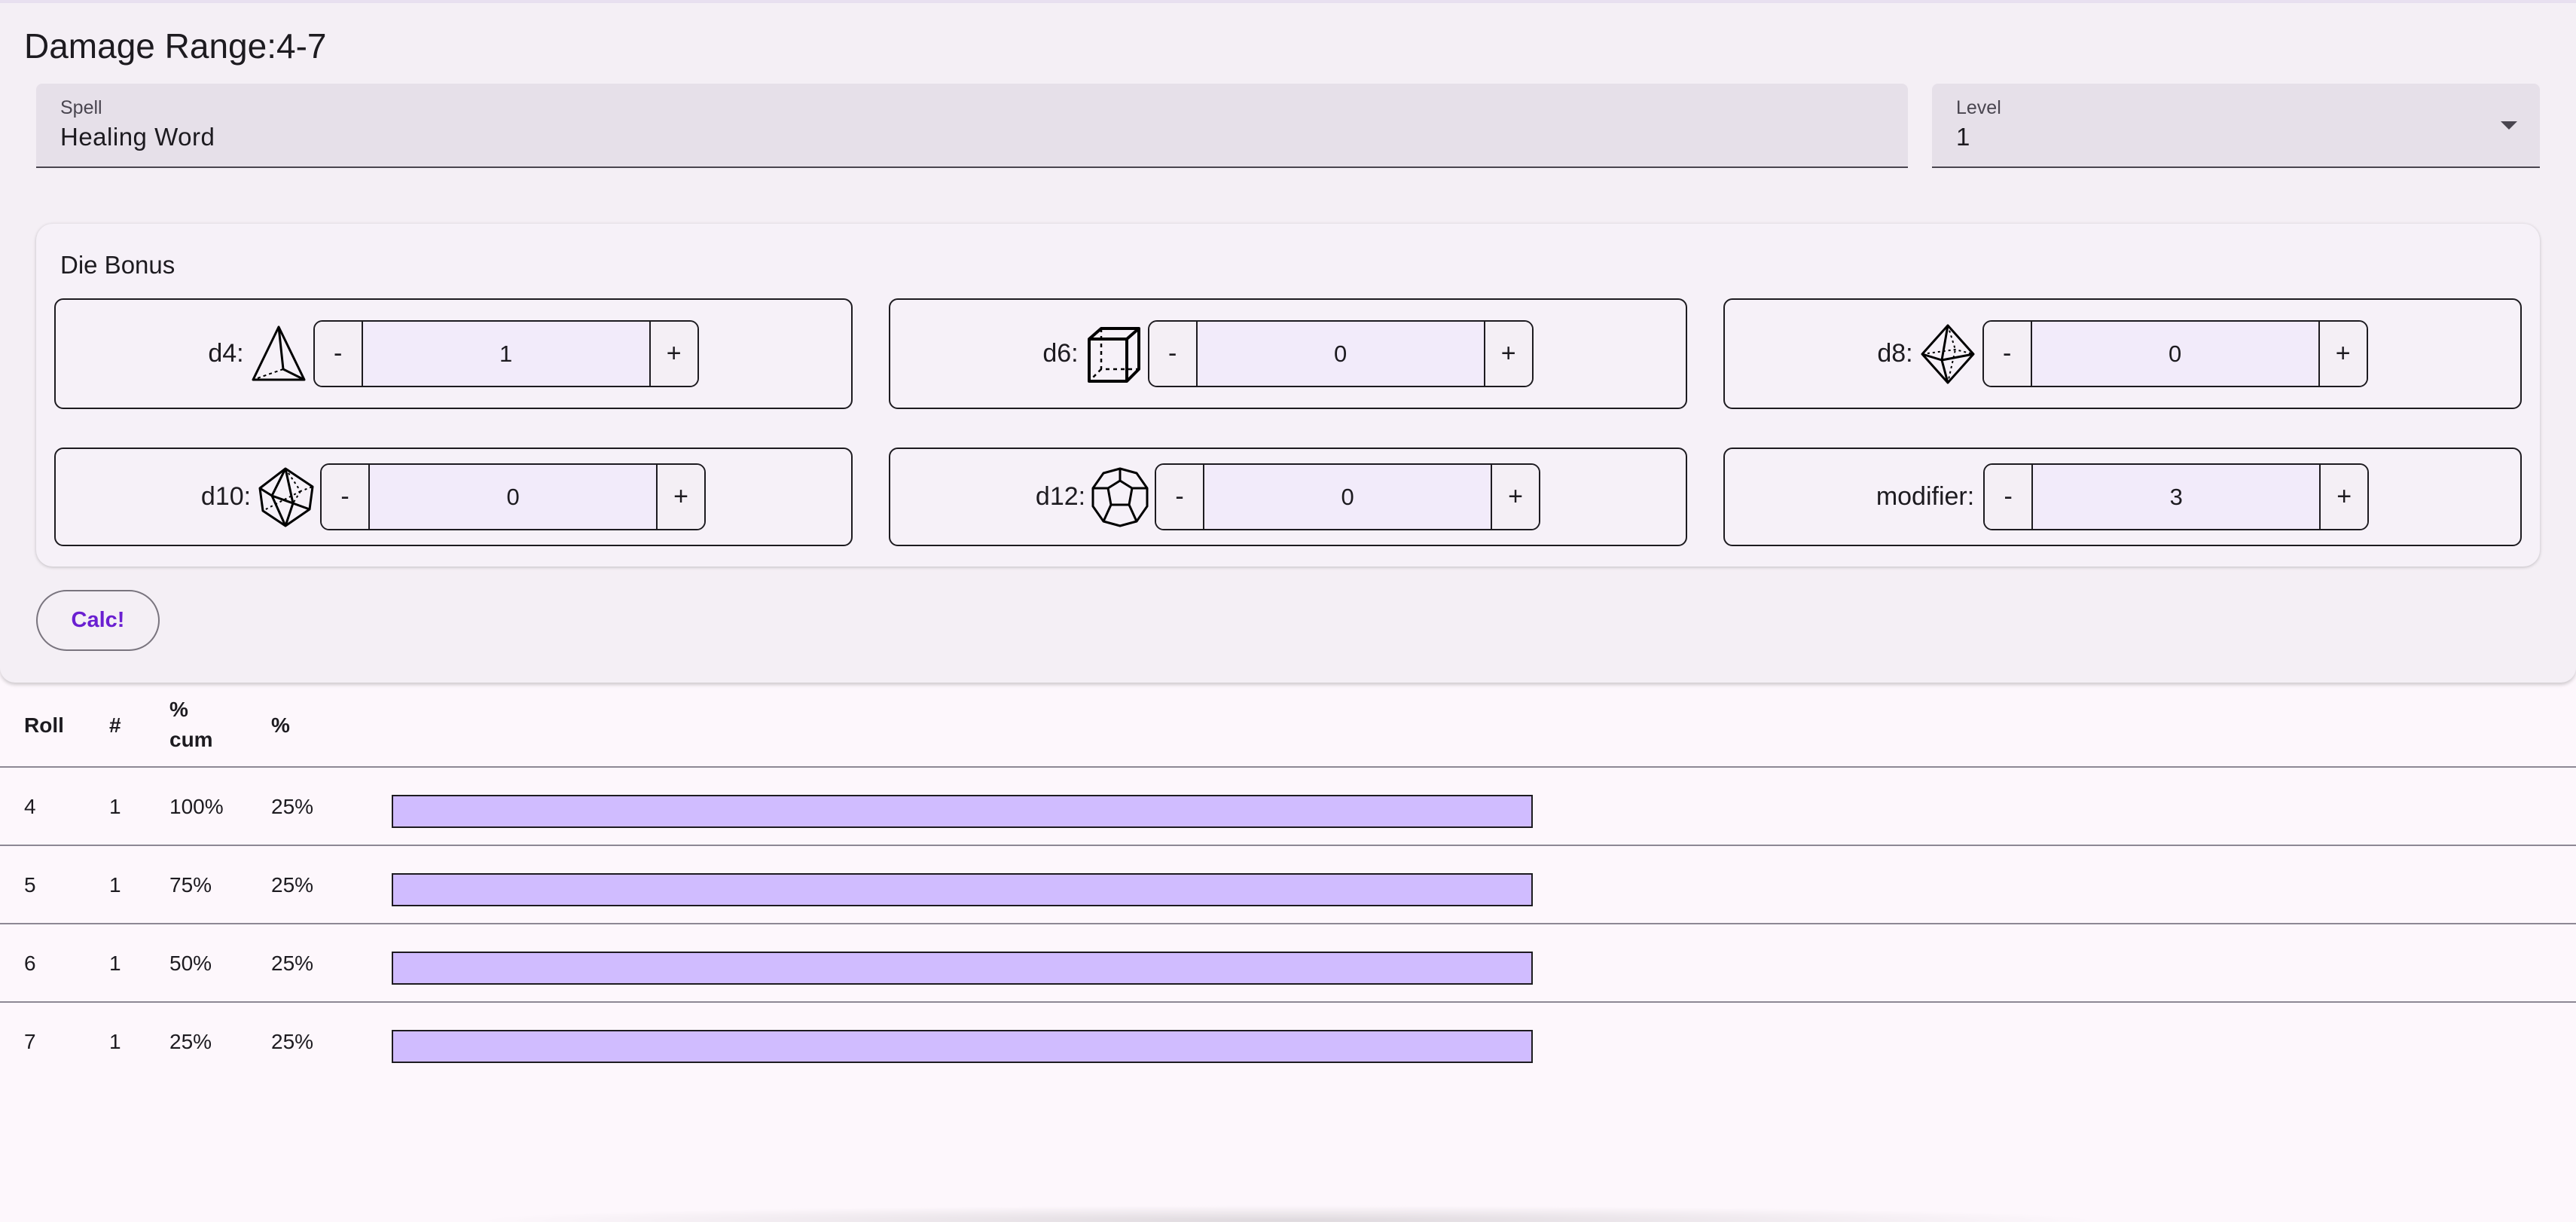 Image resolution: width=2576 pixels, height=1222 pixels. I want to click on d10-decrement-button: -, so click(347, 497).